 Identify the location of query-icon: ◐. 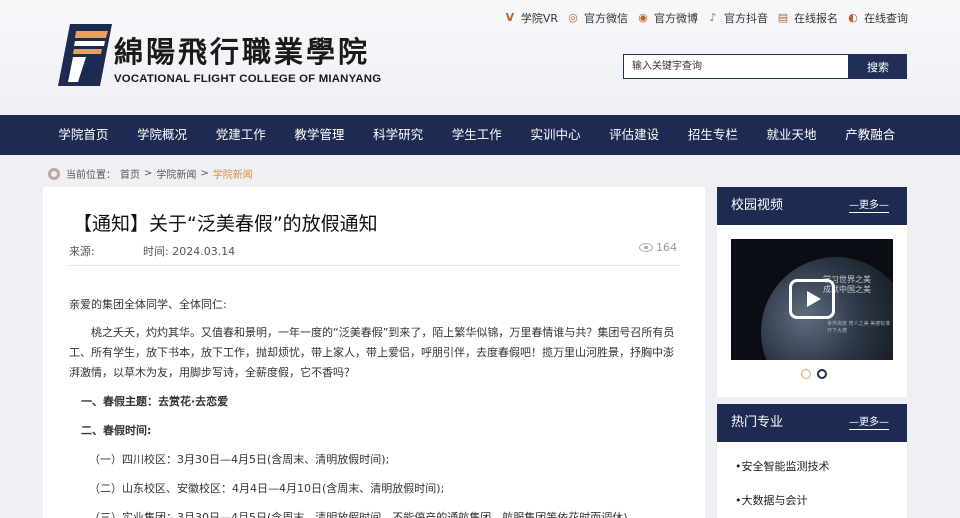
(853, 17).